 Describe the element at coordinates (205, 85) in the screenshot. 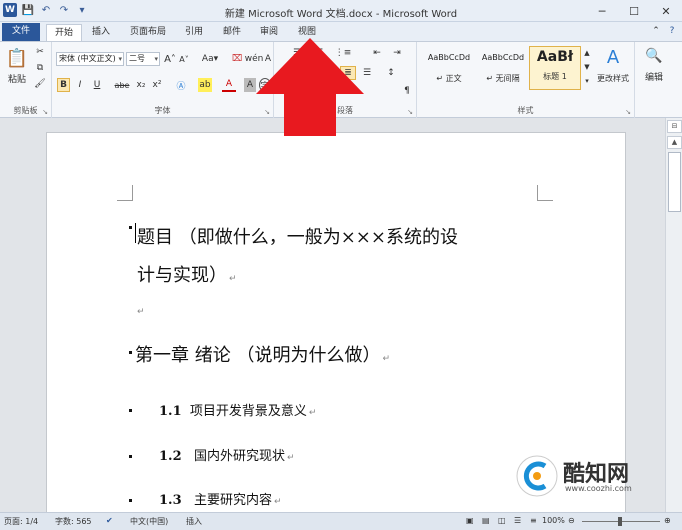

I see `highlight-icon: ab` at that location.